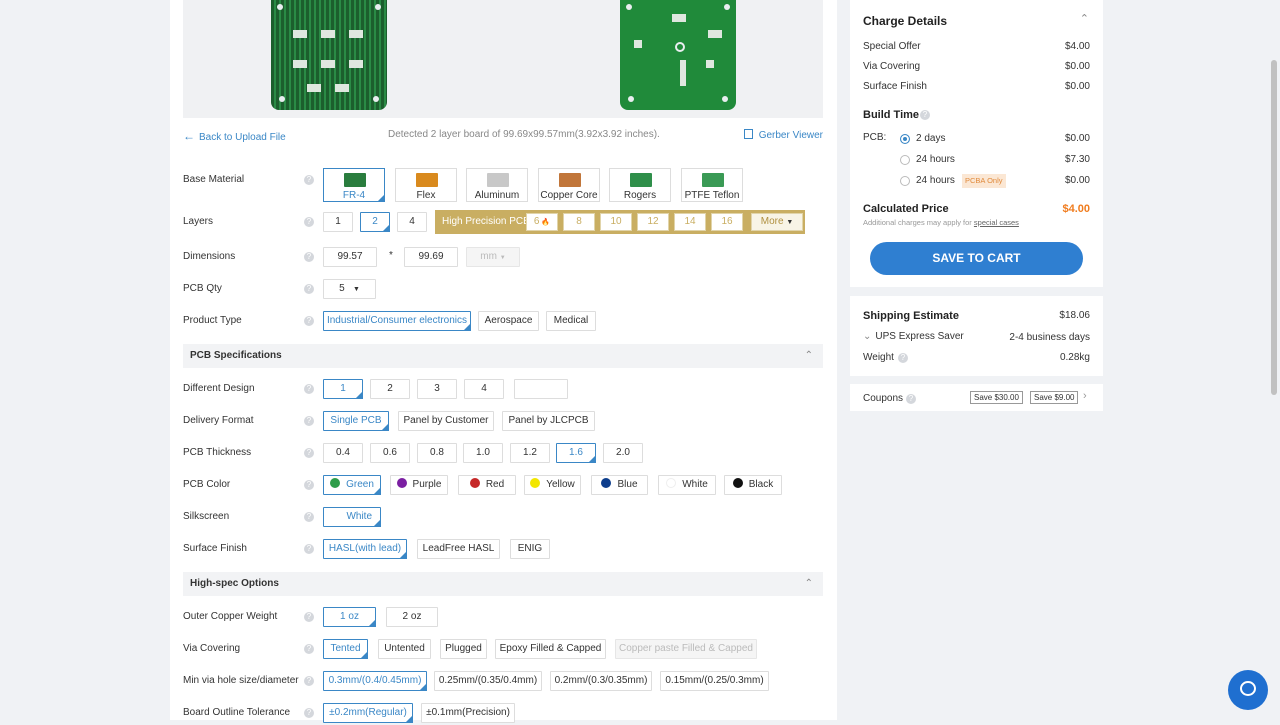  Describe the element at coordinates (995, 140) in the screenshot. I see `build-time-option: 2 days $0.00` at that location.